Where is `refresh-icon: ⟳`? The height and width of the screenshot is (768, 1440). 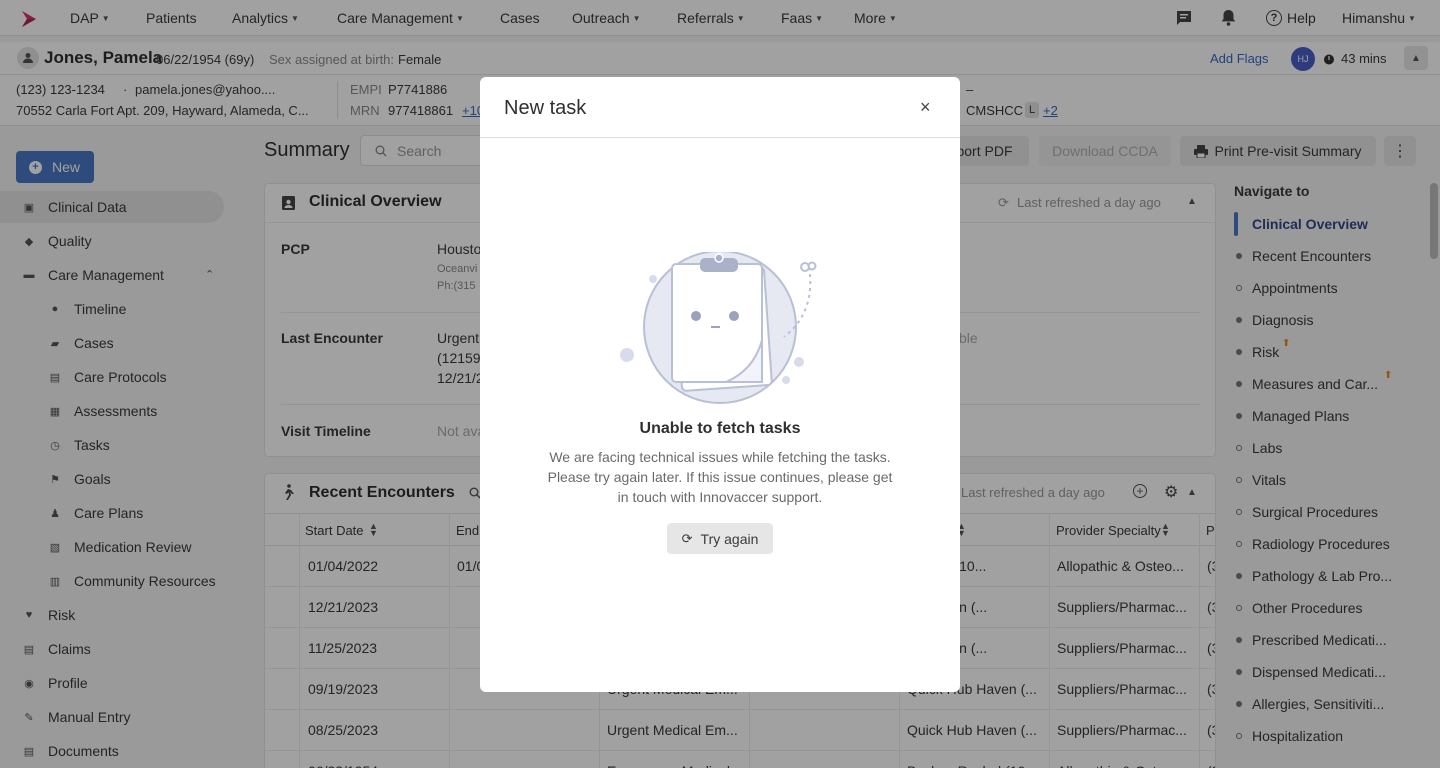 refresh-icon: ⟳ is located at coordinates (687, 538).